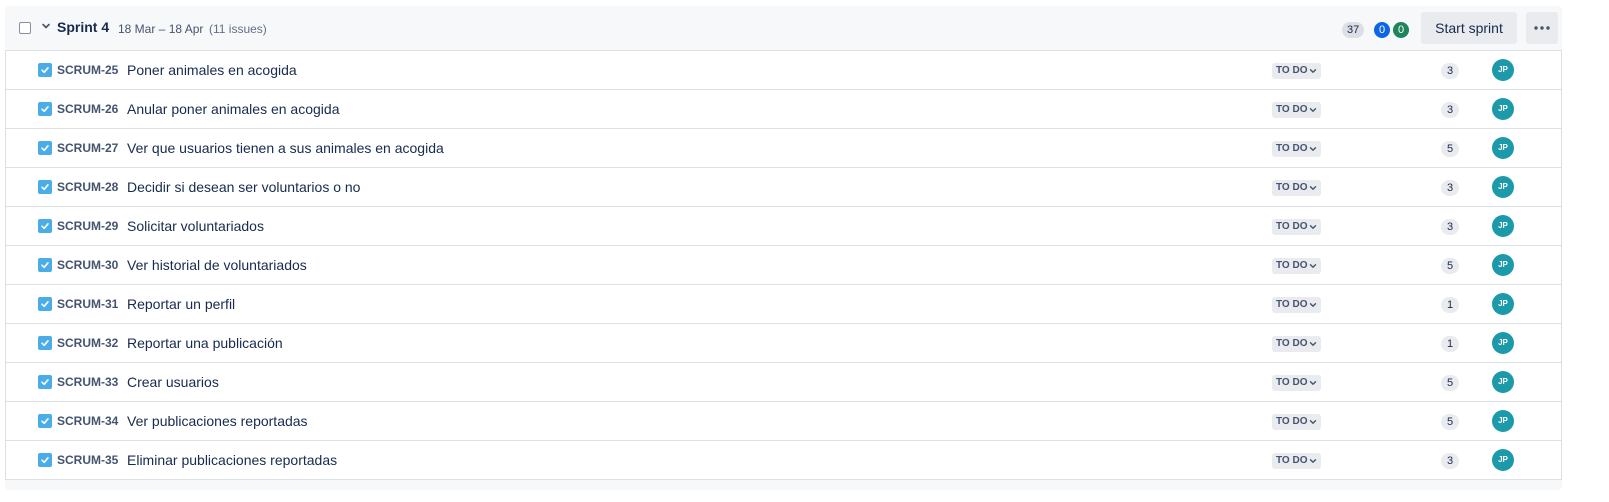 The image size is (1609, 502). I want to click on issue-key: SCRUM-28, so click(87, 187).